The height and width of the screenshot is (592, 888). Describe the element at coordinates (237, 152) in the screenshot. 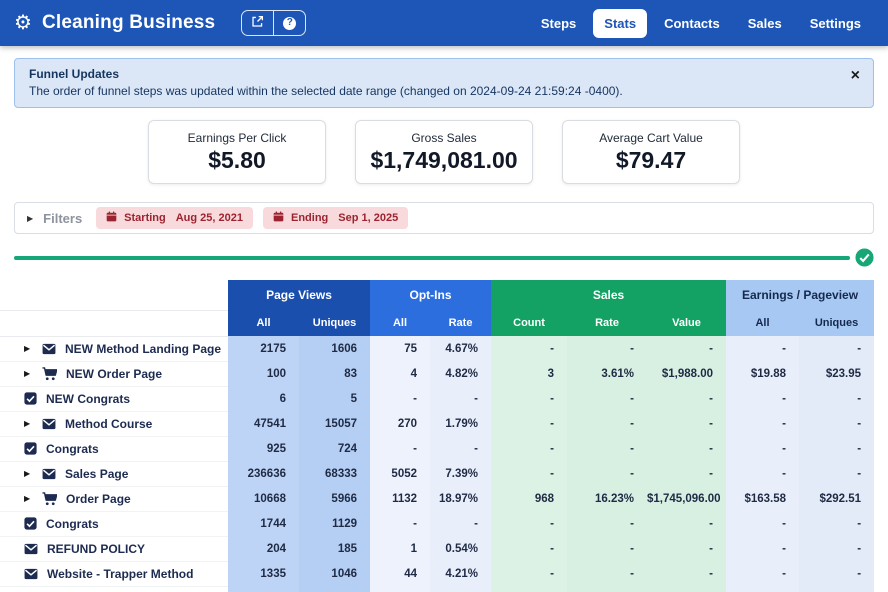

I see `earnings-per-click-card: Earnings Per Click $5.80` at that location.